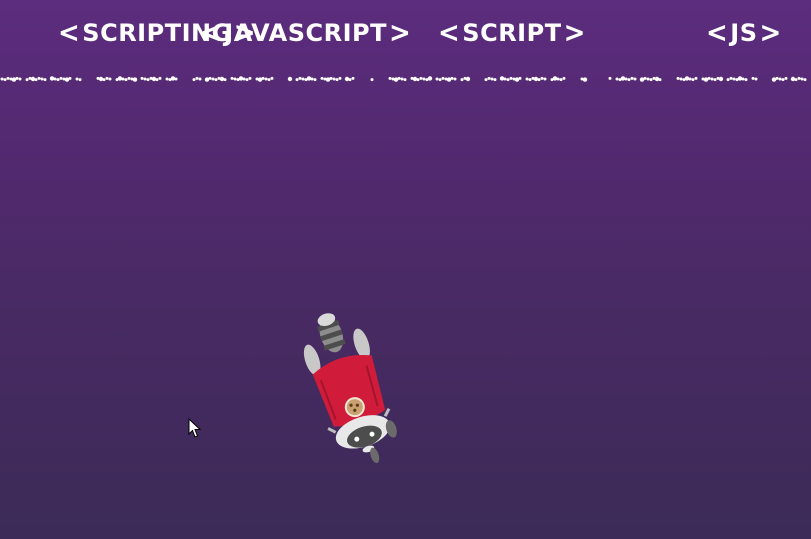  What do you see at coordinates (331, 333) in the screenshot?
I see `racoon-tail` at bounding box center [331, 333].